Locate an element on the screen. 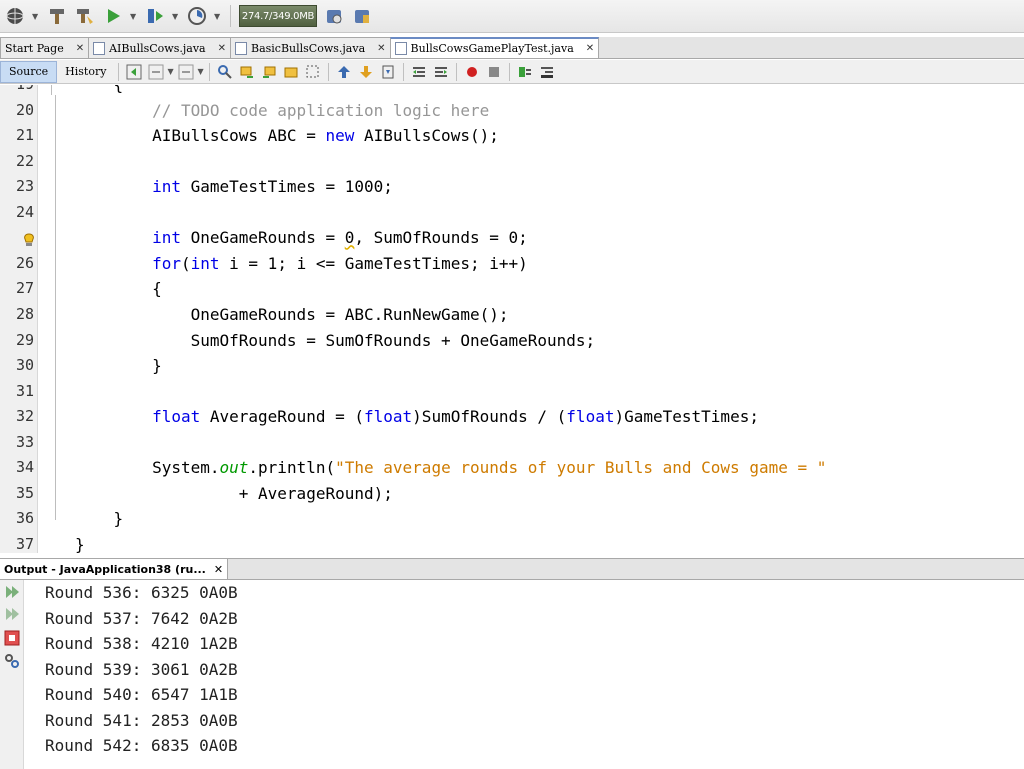  editor-tab: AIBullsCows.java ✕ is located at coordinates (159, 47).